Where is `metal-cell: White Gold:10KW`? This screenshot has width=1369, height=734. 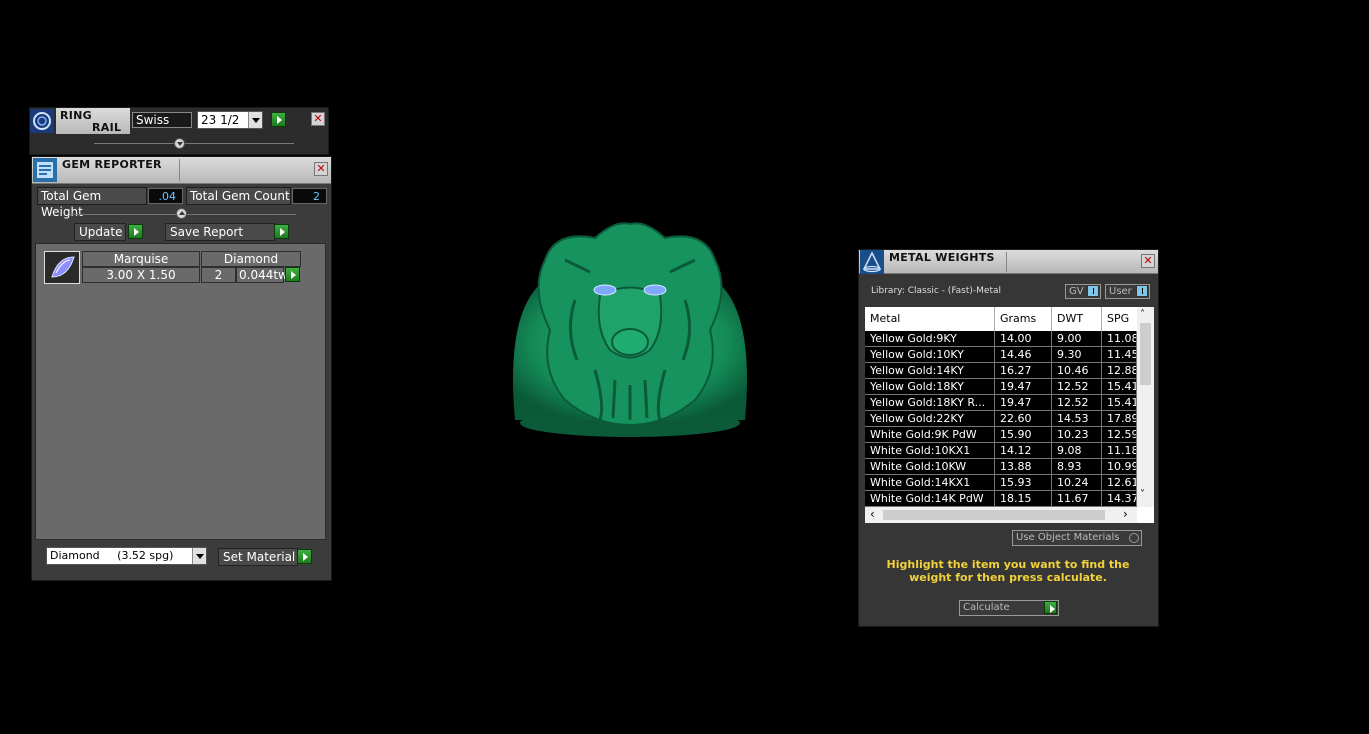
metal-cell: White Gold:10KW is located at coordinates (930, 467).